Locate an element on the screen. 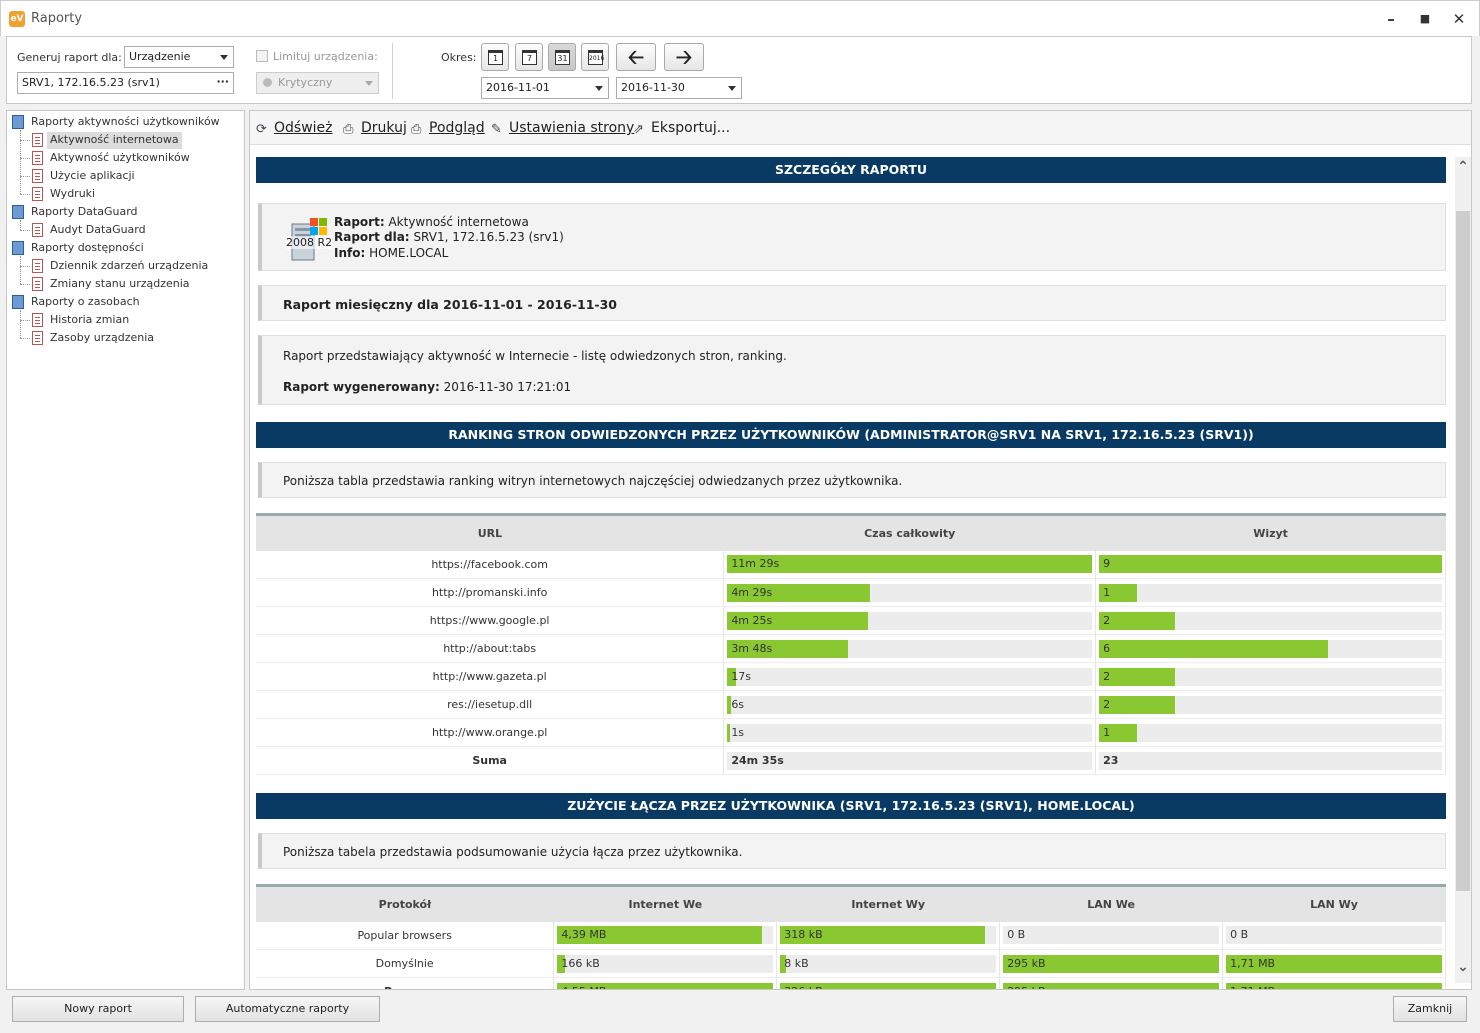 This screenshot has height=1033, width=1480. minimize-button: – is located at coordinates (1391, 19).